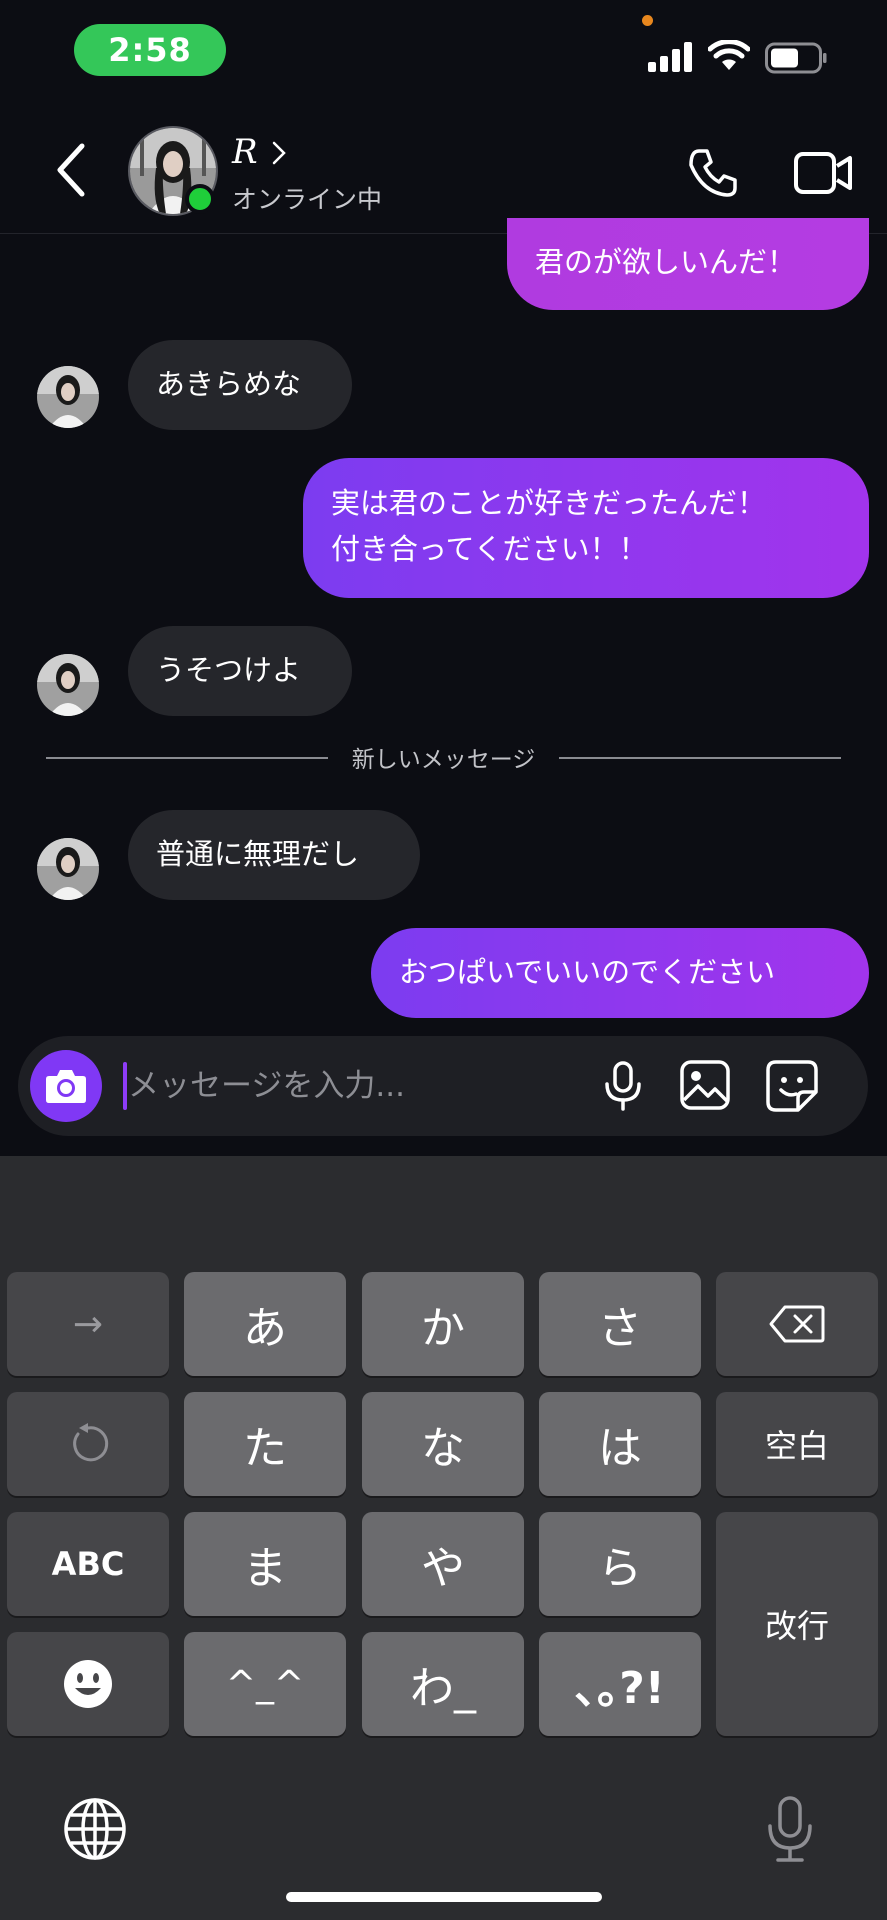  What do you see at coordinates (700, 758) in the screenshot?
I see `divider-line` at bounding box center [700, 758].